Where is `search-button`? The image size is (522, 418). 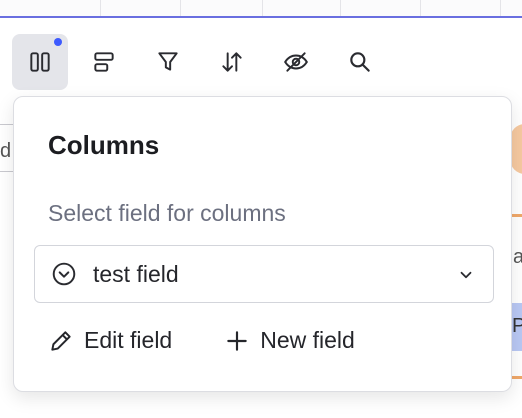 search-button is located at coordinates (360, 62).